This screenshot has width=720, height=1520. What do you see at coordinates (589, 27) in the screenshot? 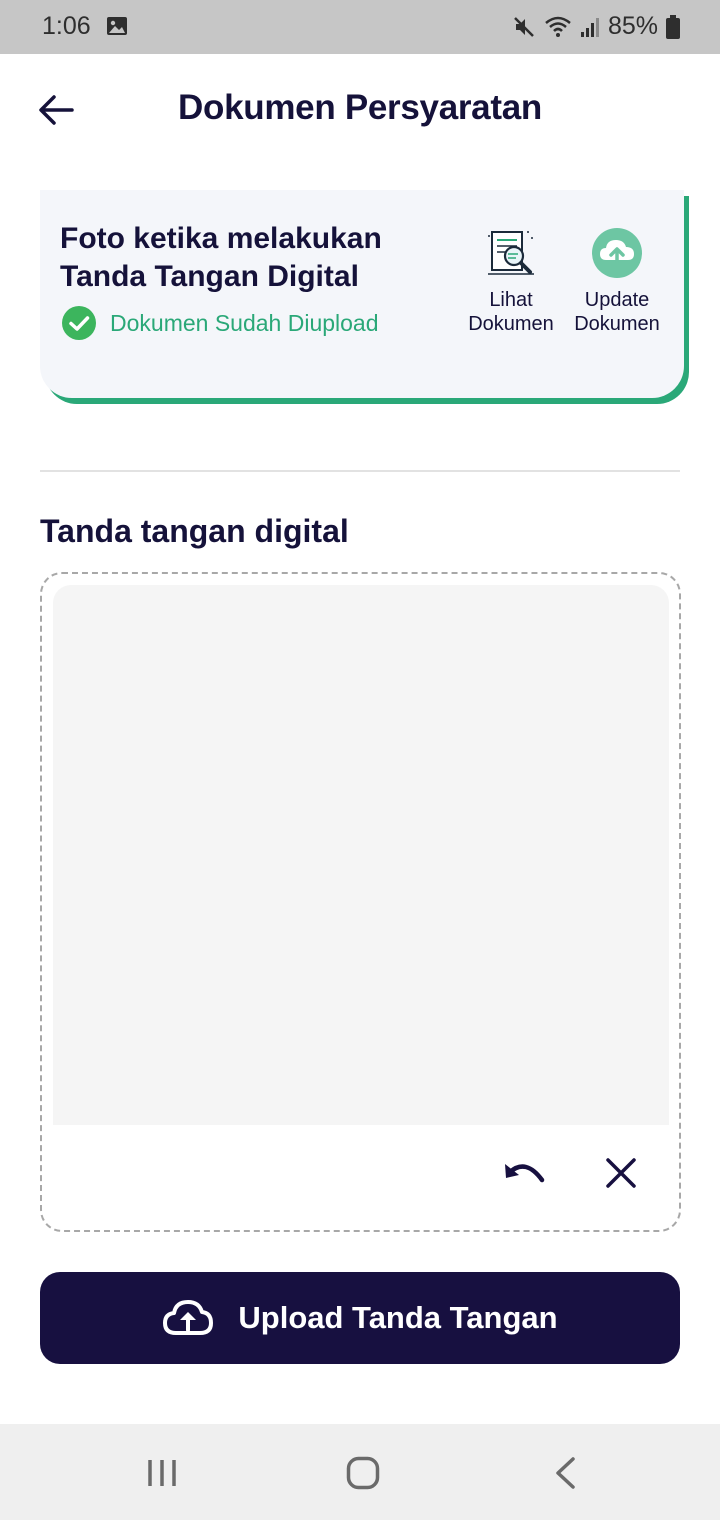
I see `signal-icon` at bounding box center [589, 27].